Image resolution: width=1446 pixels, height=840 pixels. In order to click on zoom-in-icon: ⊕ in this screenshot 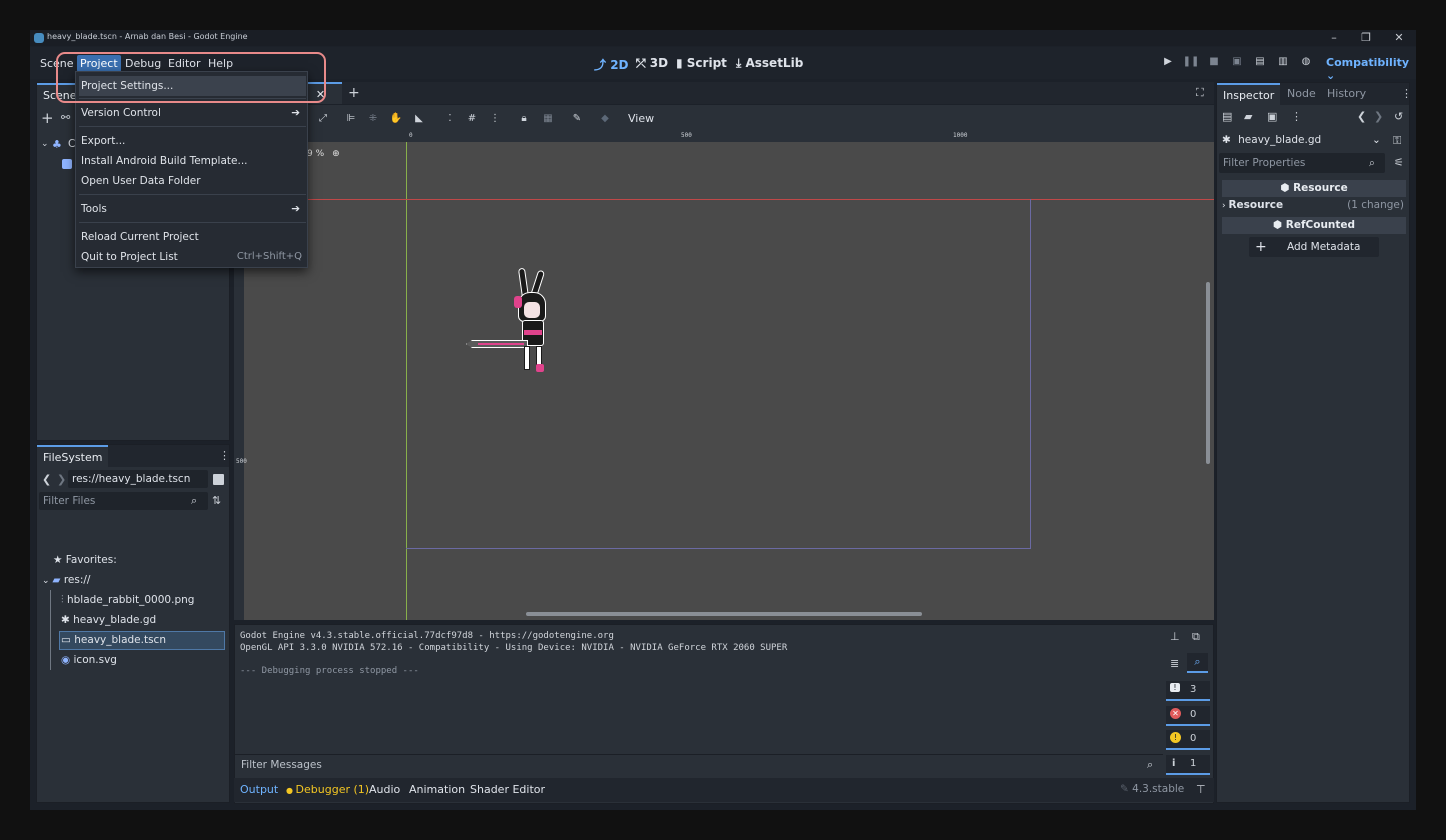, I will do `click(336, 154)`.